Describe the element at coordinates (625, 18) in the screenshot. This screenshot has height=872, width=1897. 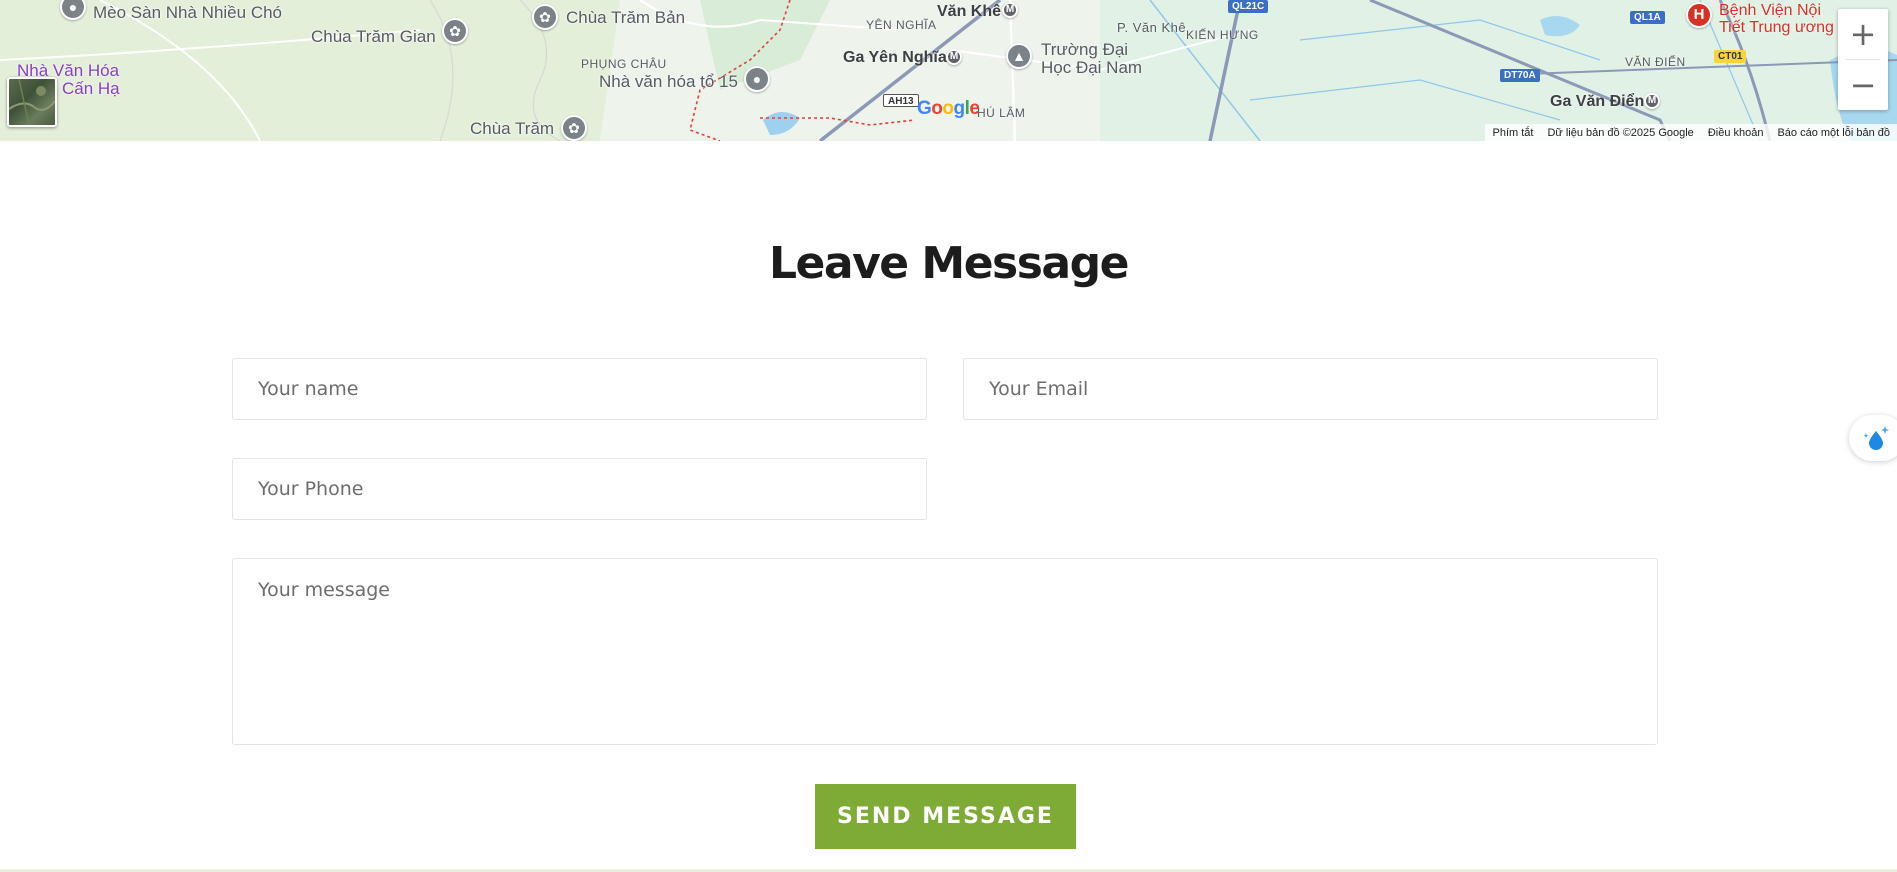
I see `map-label: Chùa Trăm Bản` at that location.